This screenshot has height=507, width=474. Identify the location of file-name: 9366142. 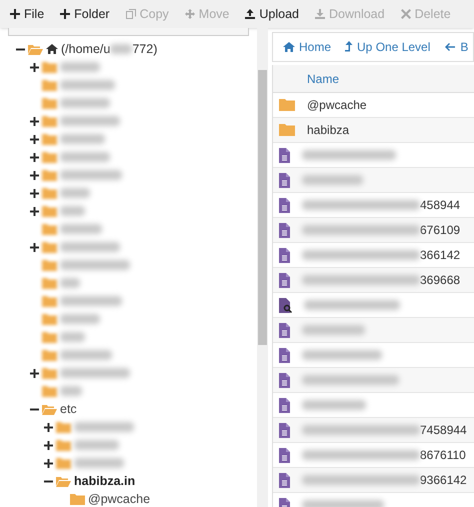
(443, 480).